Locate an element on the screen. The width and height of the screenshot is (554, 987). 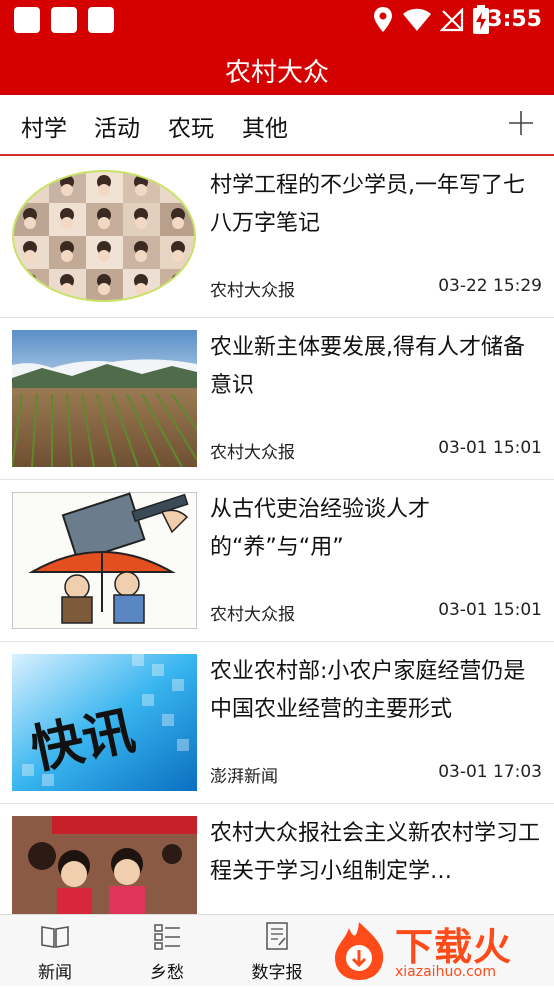
app-bar: 农村大众 is located at coordinates (277, 67).